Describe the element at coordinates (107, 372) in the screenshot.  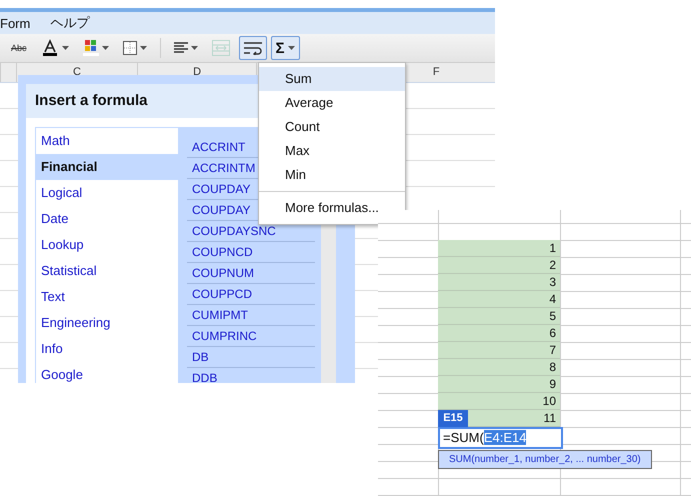
I see `category-item: Google` at that location.